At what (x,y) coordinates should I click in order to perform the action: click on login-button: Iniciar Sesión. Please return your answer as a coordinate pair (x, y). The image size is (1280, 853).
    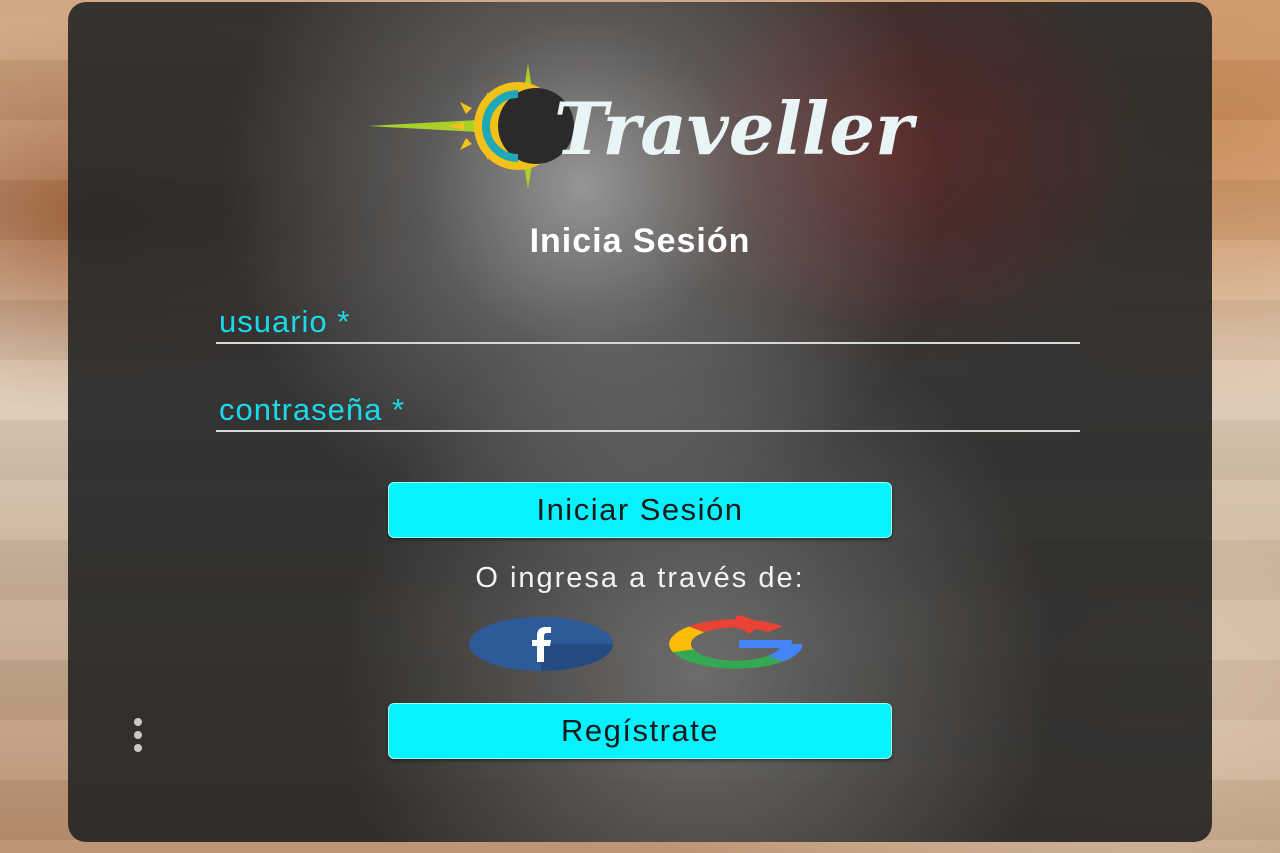
    Looking at the image, I should click on (640, 510).